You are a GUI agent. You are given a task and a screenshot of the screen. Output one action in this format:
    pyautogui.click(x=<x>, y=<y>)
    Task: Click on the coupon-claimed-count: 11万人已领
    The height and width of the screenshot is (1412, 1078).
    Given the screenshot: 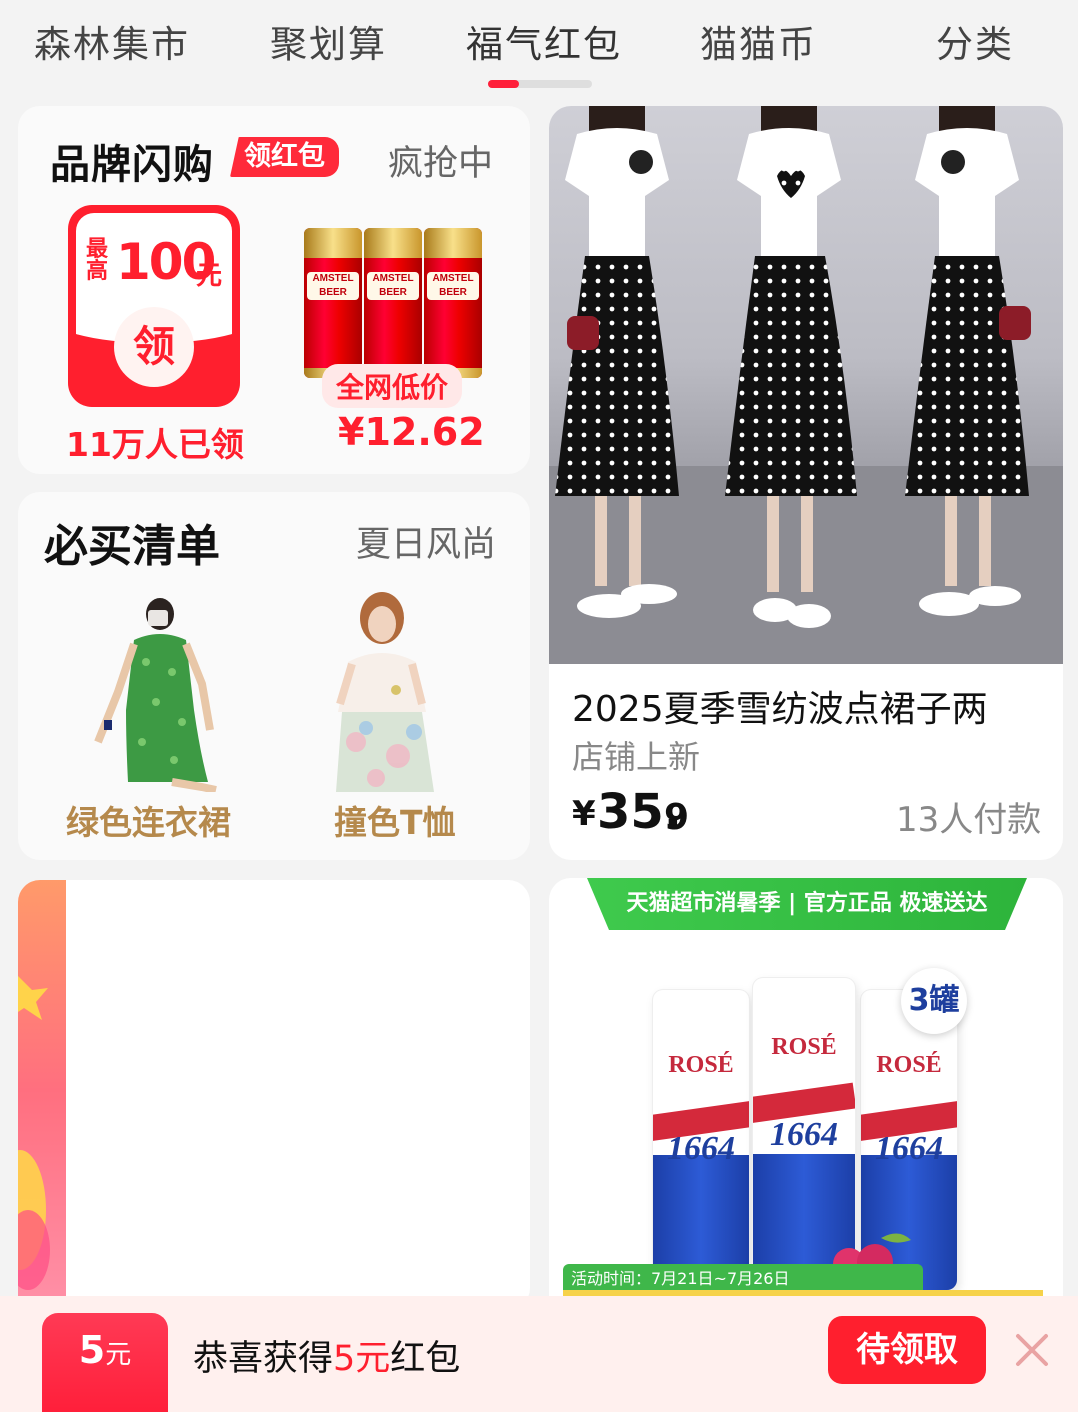 What is the action you would take?
    pyautogui.click(x=155, y=444)
    